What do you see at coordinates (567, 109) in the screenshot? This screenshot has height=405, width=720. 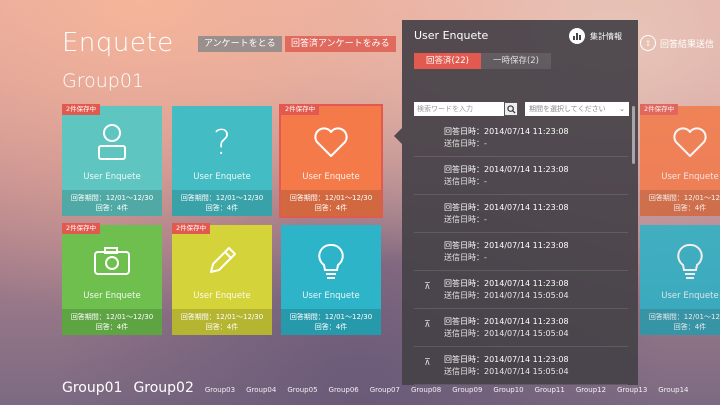 I see `period-placeholder: 期間を選択してください` at bounding box center [567, 109].